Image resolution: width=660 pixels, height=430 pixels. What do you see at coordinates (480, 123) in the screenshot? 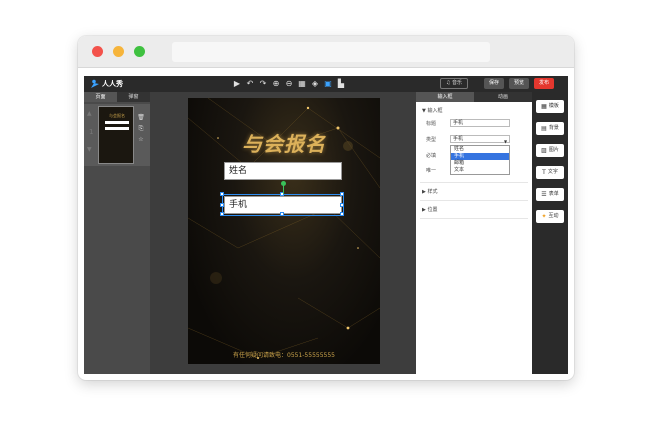
I see `title-input: 手机` at bounding box center [480, 123].